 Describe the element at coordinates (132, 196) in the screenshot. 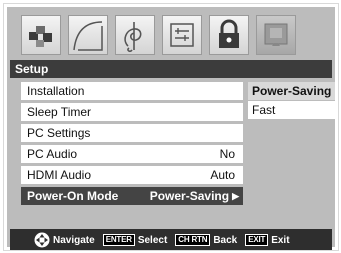

I see `menu-item-power-on-mode: Power-On Mode Power-Saving ▶` at that location.